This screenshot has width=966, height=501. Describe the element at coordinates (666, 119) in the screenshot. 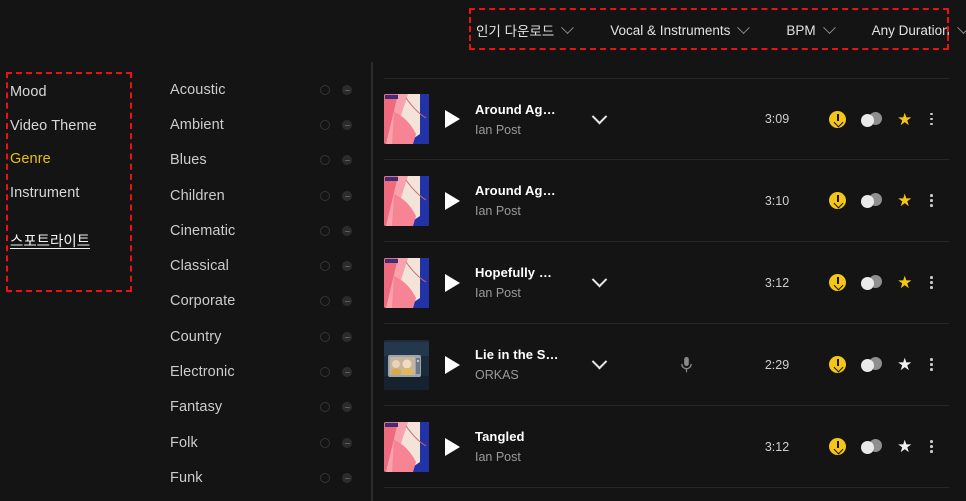

I see `track-row: Around Ag… Ian Post 3:09 ★` at that location.